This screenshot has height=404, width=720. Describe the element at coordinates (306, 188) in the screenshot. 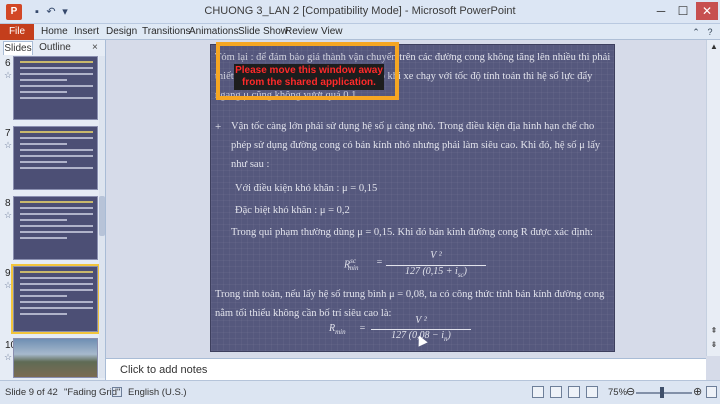

I see `slide-case-difficult: Với điều kiện khó khăn : μ = 0,15` at that location.